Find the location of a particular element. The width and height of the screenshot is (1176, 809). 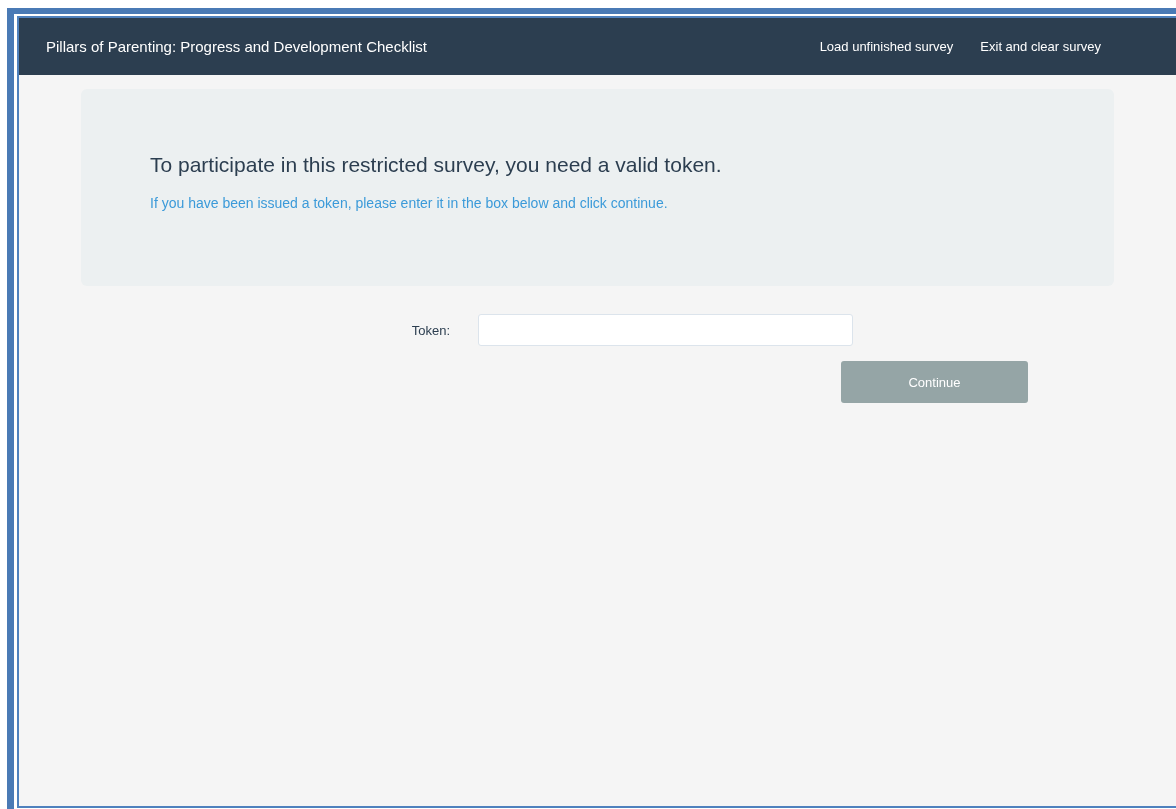

notice-heading: To participate in this restricted survey, you need a valid token. is located at coordinates (436, 165).